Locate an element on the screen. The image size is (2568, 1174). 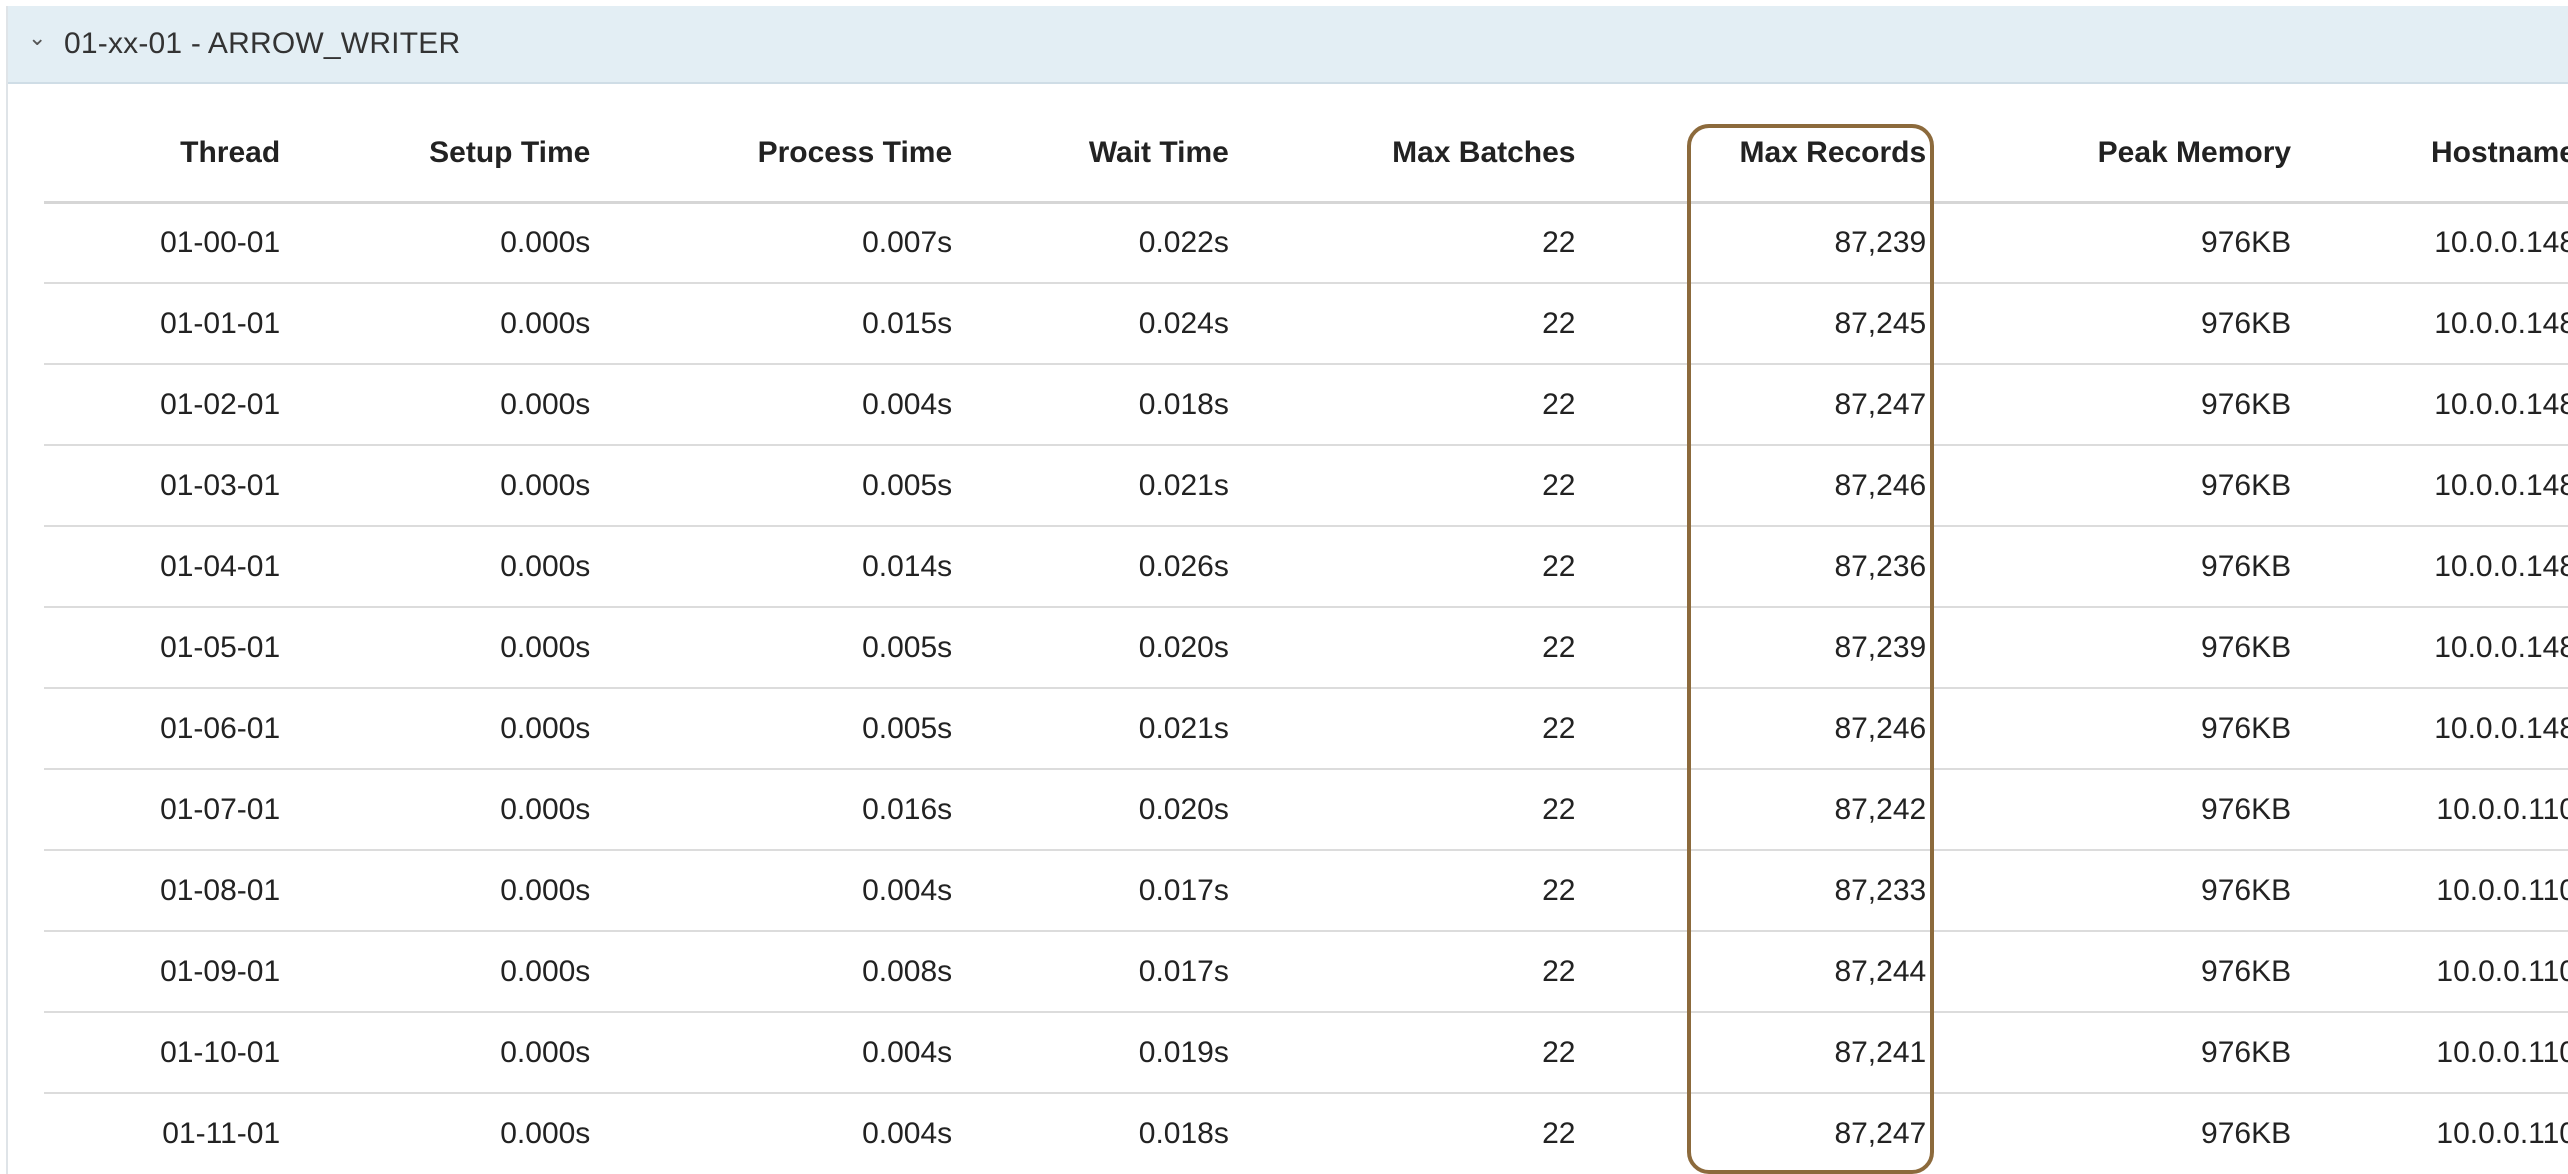
thread-cell: 01-10-01 is located at coordinates (162, 1053).